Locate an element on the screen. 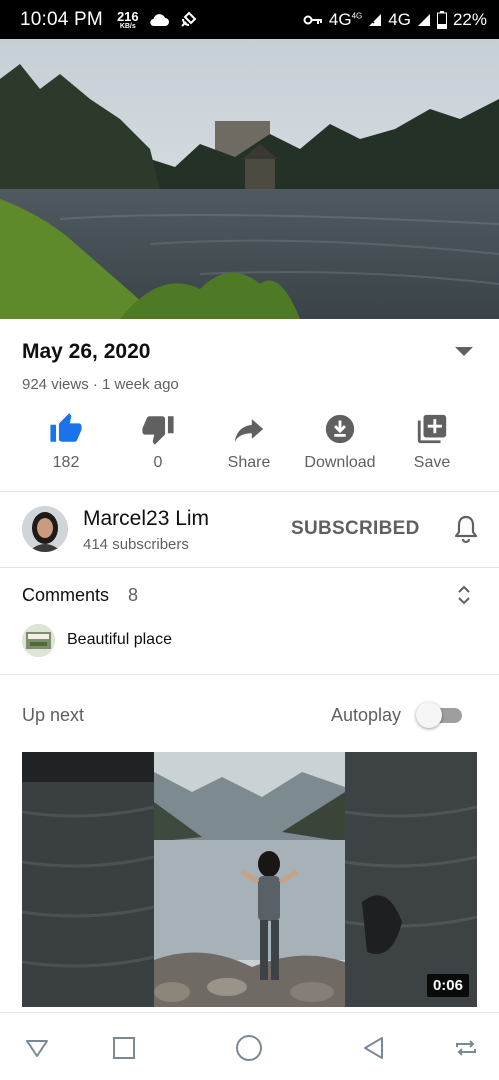 This screenshot has height=1080, width=499. download-icon is located at coordinates (340, 429).